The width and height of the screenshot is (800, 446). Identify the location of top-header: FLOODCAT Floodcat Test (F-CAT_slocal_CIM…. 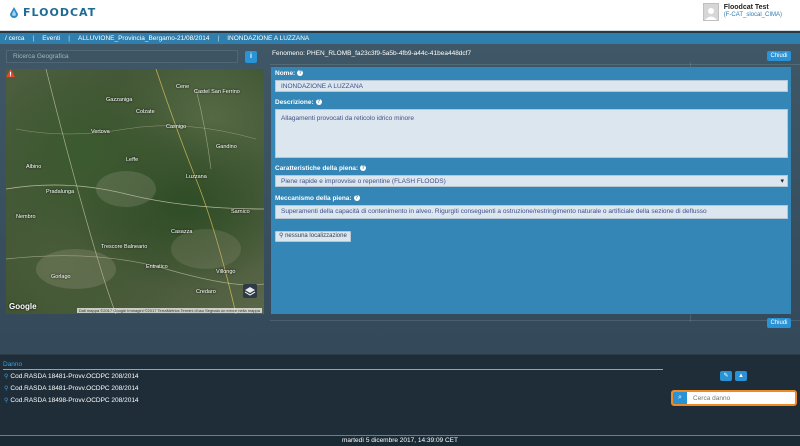
(400, 15).